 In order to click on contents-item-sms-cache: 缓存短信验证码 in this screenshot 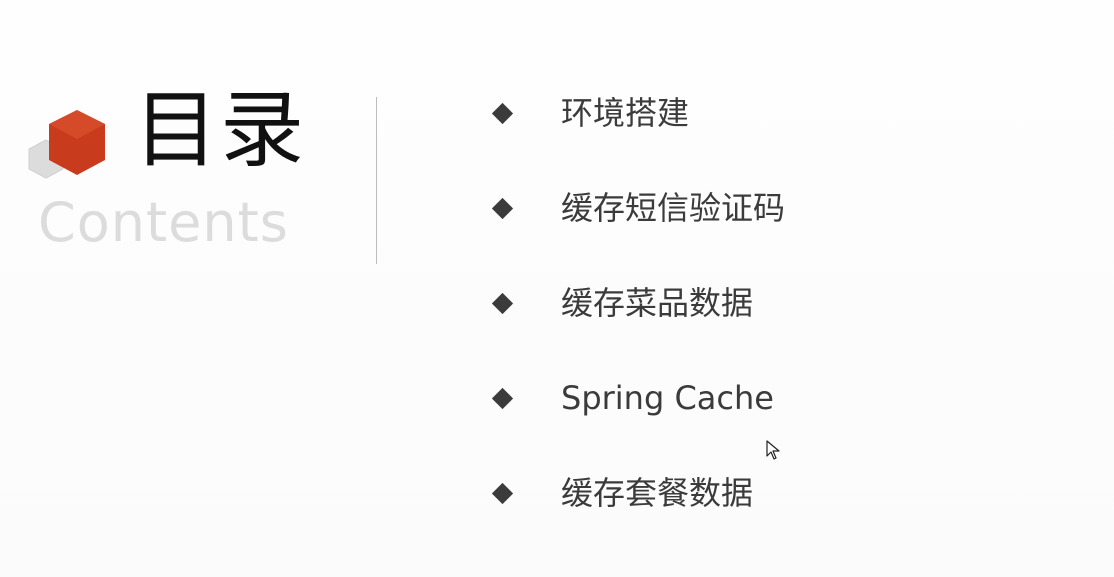, I will do `click(638, 208)`.